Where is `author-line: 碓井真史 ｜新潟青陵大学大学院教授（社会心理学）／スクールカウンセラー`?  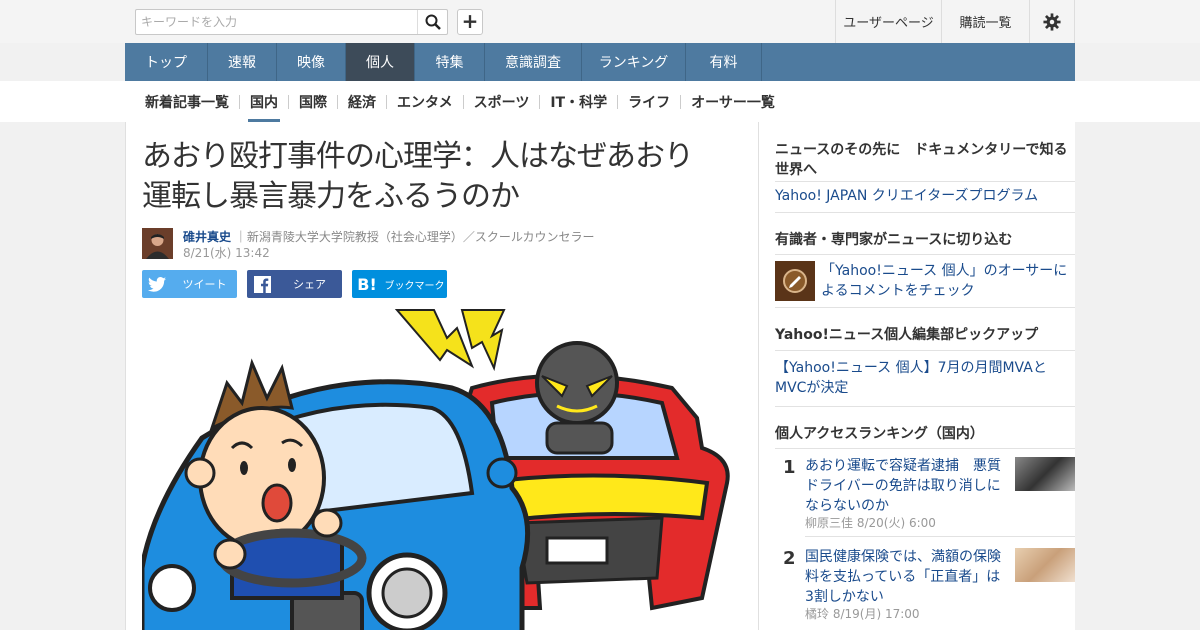 author-line: 碓井真史 ｜新潟青陵大学大学院教授（社会心理学）／スクールカウンセラー is located at coordinates (389, 236).